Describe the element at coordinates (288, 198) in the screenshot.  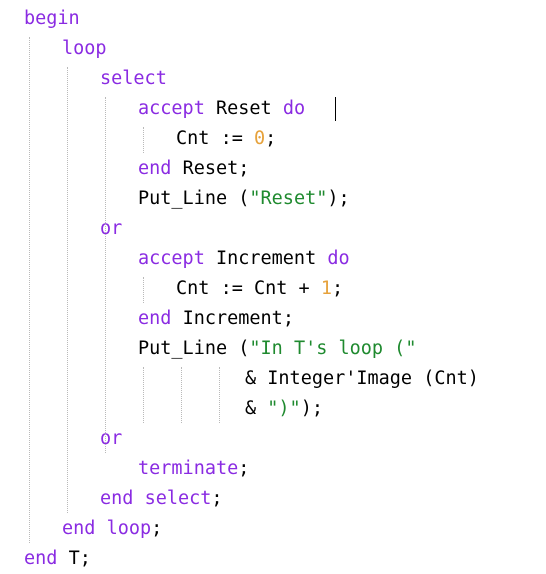
I see `string-literal: "Reset"` at that location.